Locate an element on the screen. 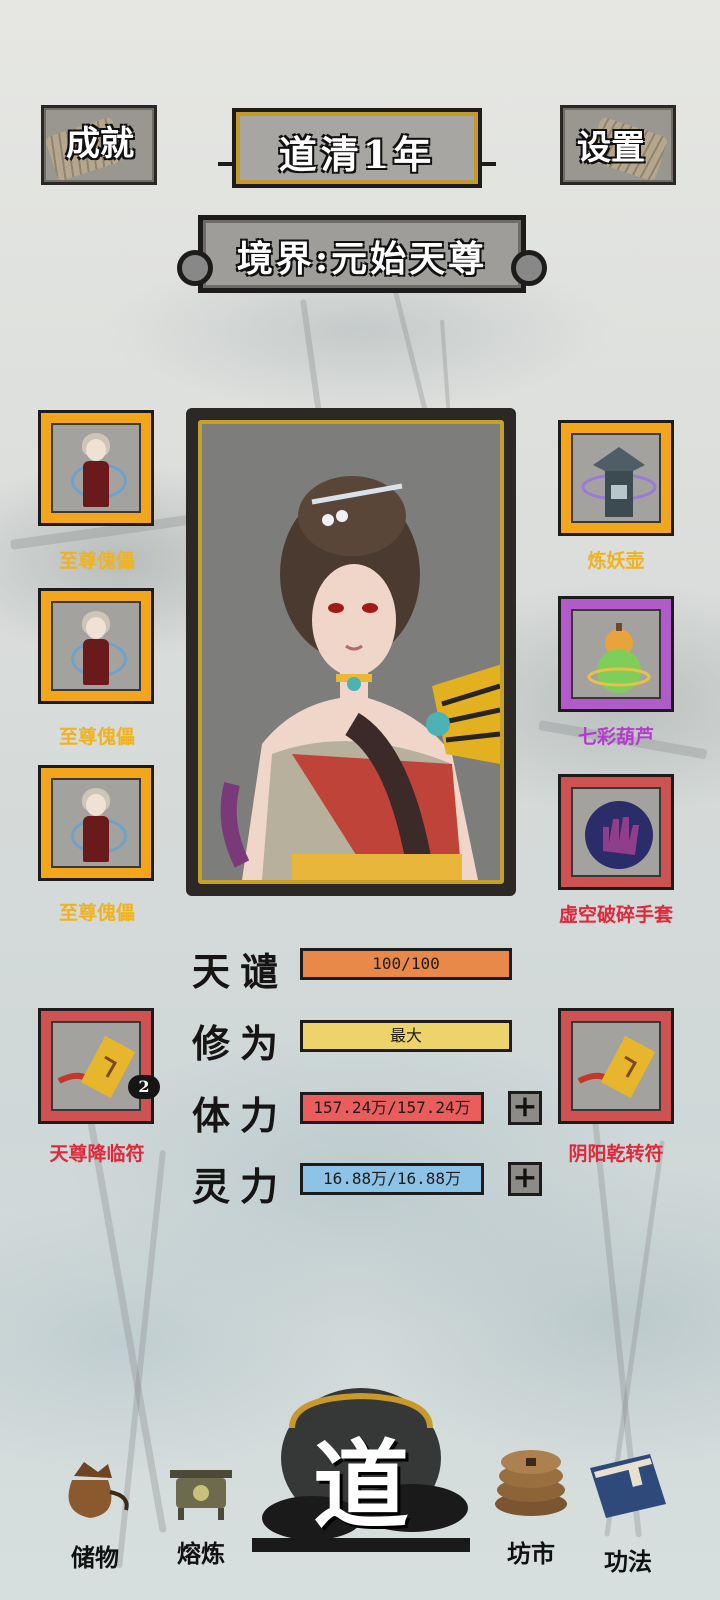 This screenshot has height=1600, width=720. realm-plate: 境界:元始天尊 is located at coordinates (362, 254).